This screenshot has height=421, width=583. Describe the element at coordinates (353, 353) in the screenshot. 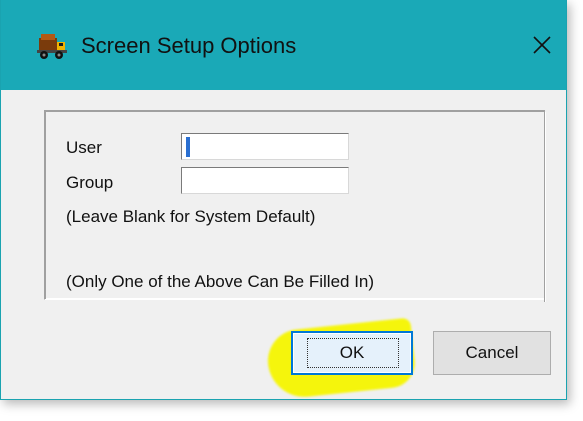

I see `ok-focus-rectangle` at that location.